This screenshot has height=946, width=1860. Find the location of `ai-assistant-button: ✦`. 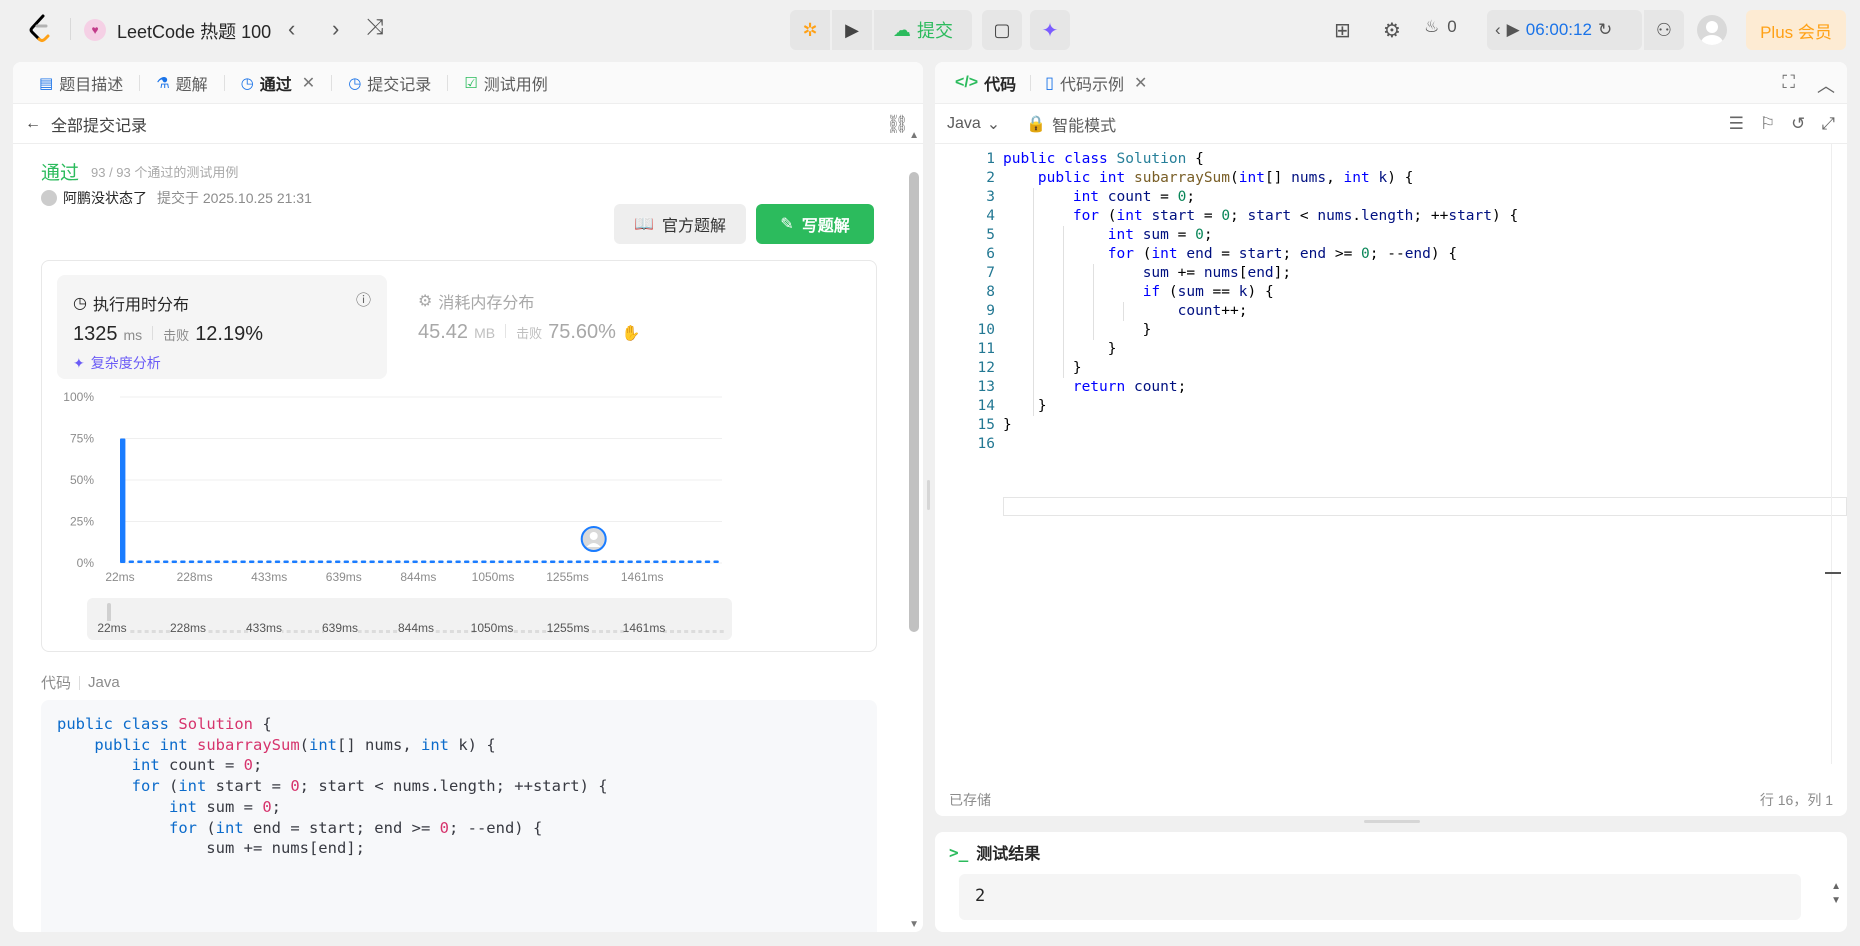

ai-assistant-button: ✦ is located at coordinates (1050, 30).